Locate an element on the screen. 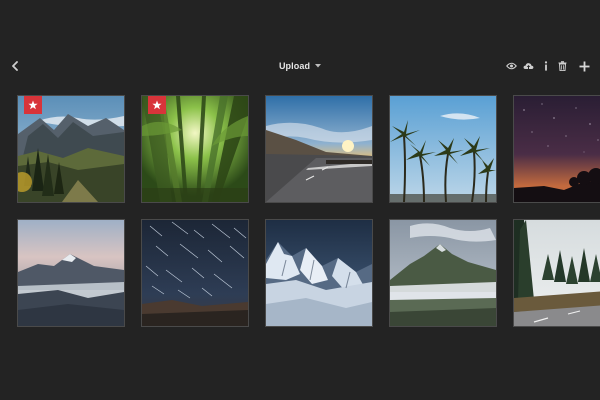 Image resolution: width=600 pixels, height=400 pixels. photo-thumbnail-night-sky-dusk is located at coordinates (556, 149).